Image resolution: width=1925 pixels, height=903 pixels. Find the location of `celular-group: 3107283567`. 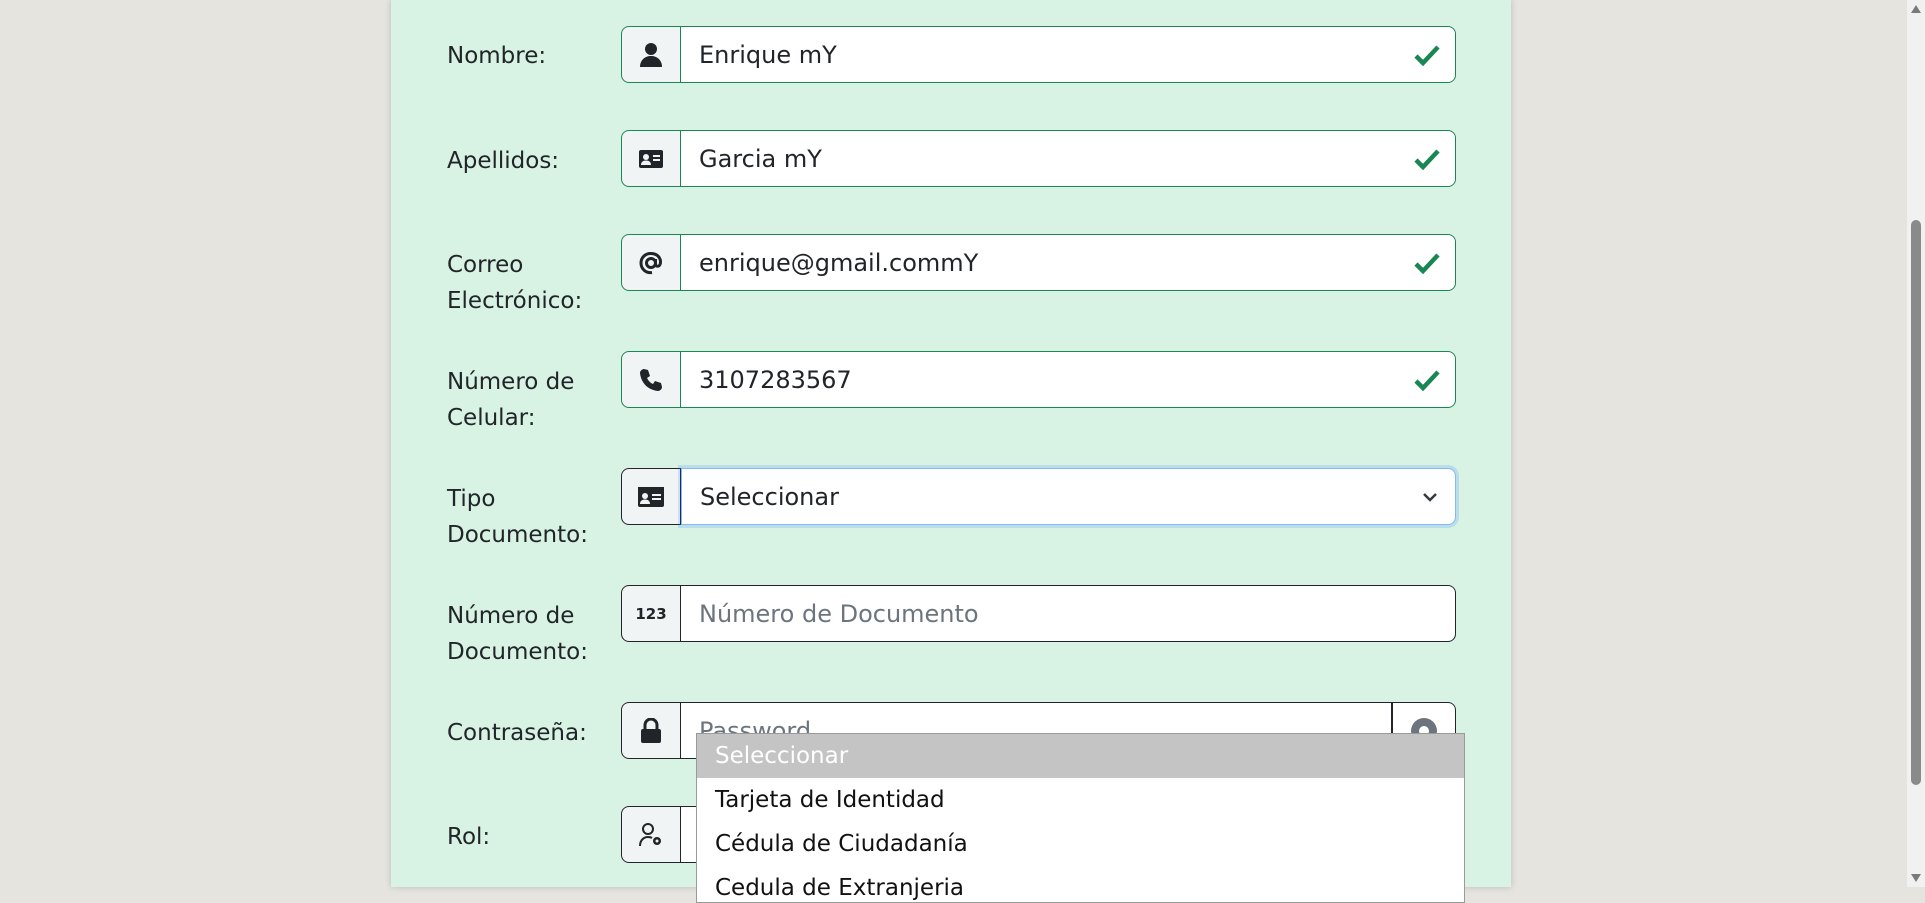

celular-group: 3107283567 is located at coordinates (1038, 379).